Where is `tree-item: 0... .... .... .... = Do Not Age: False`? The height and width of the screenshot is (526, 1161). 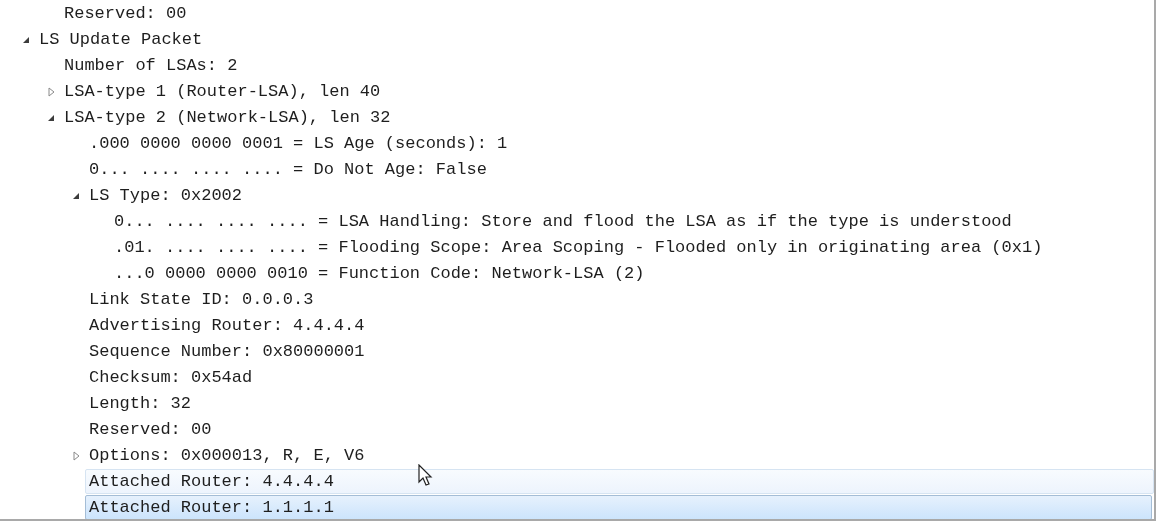 tree-item: 0... .... .... .... = Do Not Age: False is located at coordinates (619, 169).